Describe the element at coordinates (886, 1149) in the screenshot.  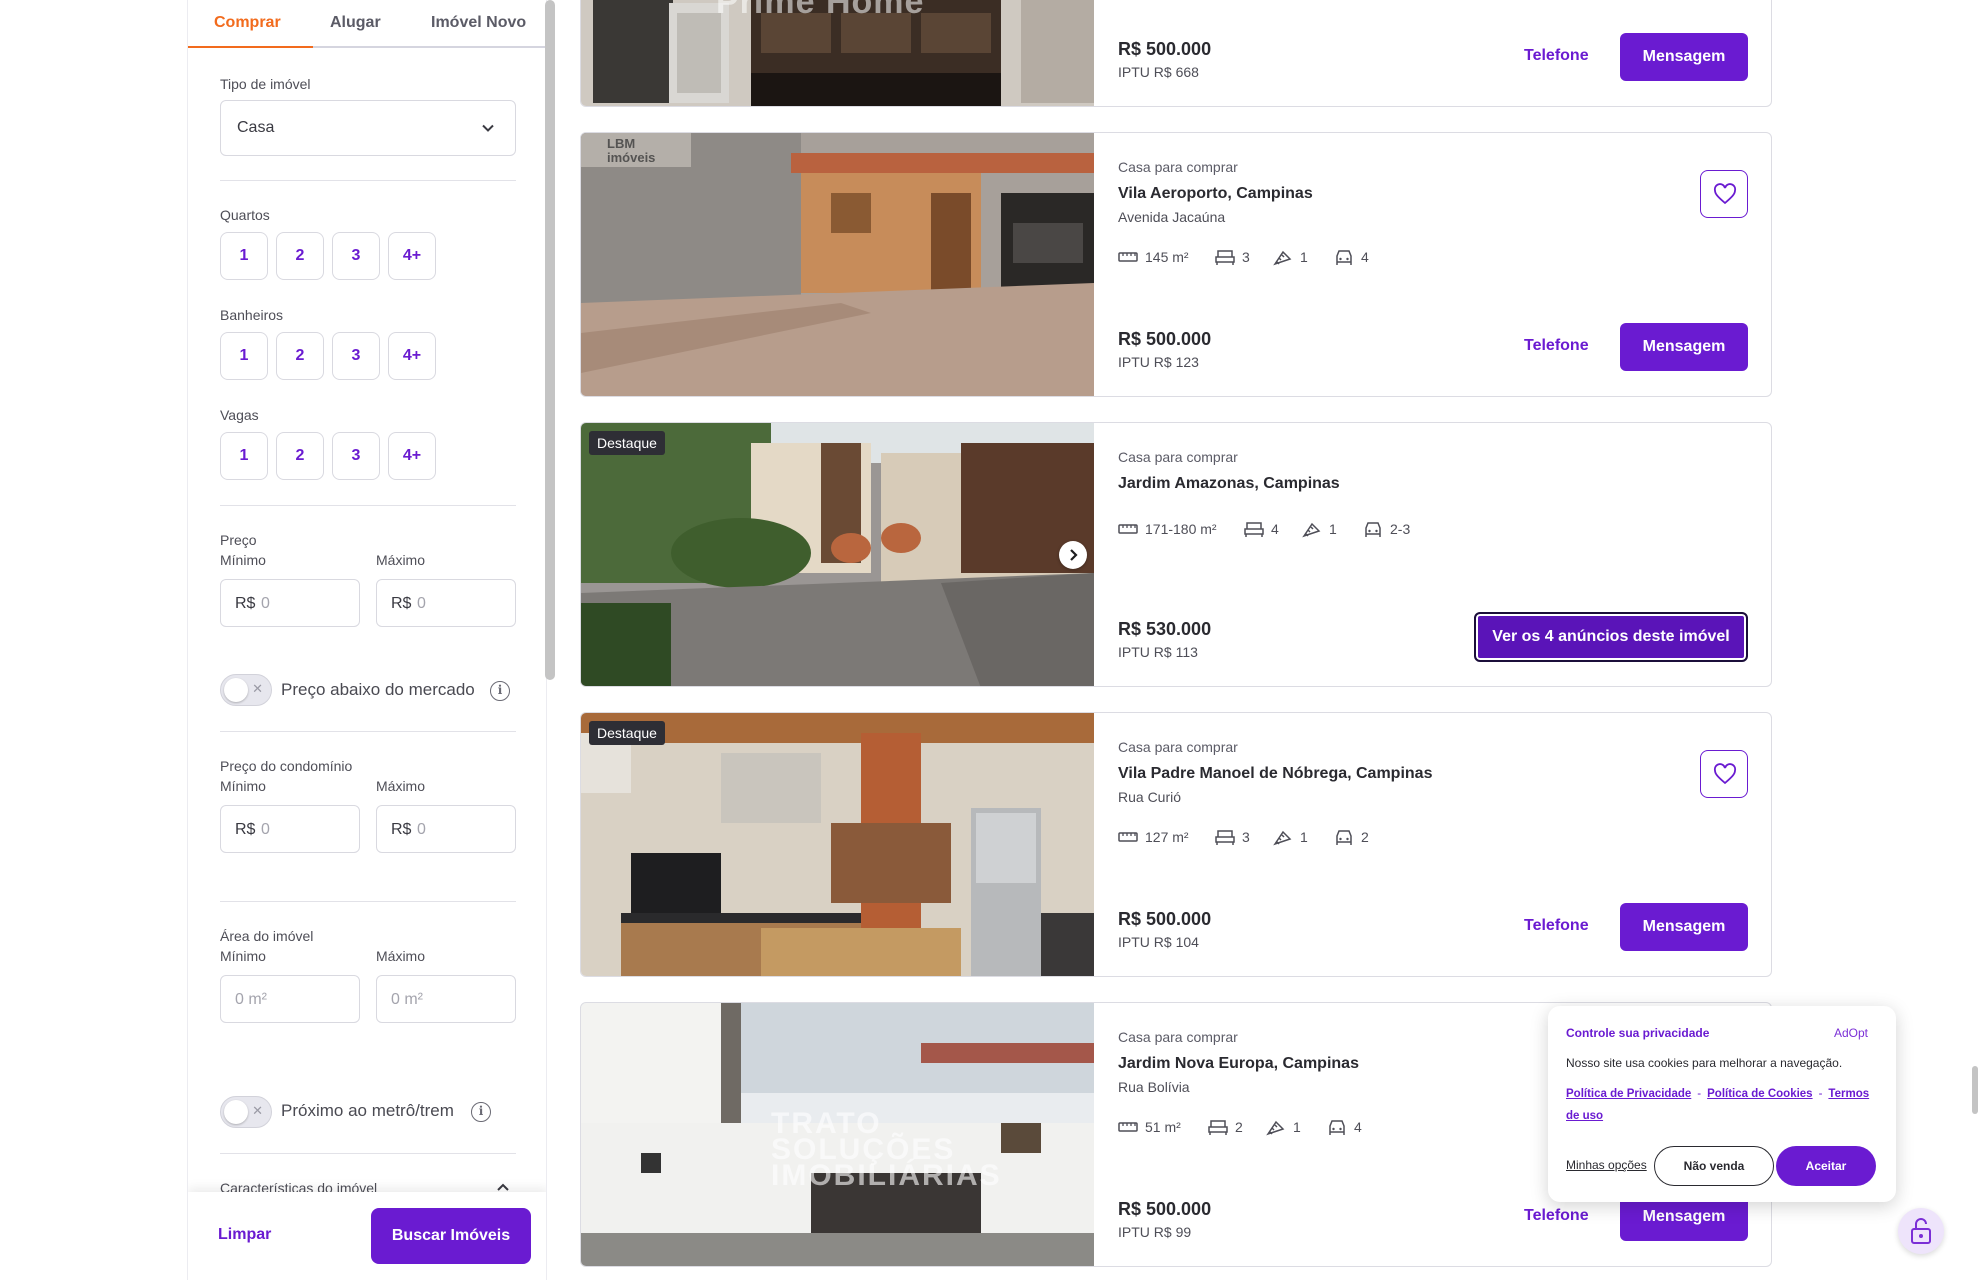
I see `photo-watermark: TRATO SOLUÇÕES IMOBILIÁRIAS` at that location.